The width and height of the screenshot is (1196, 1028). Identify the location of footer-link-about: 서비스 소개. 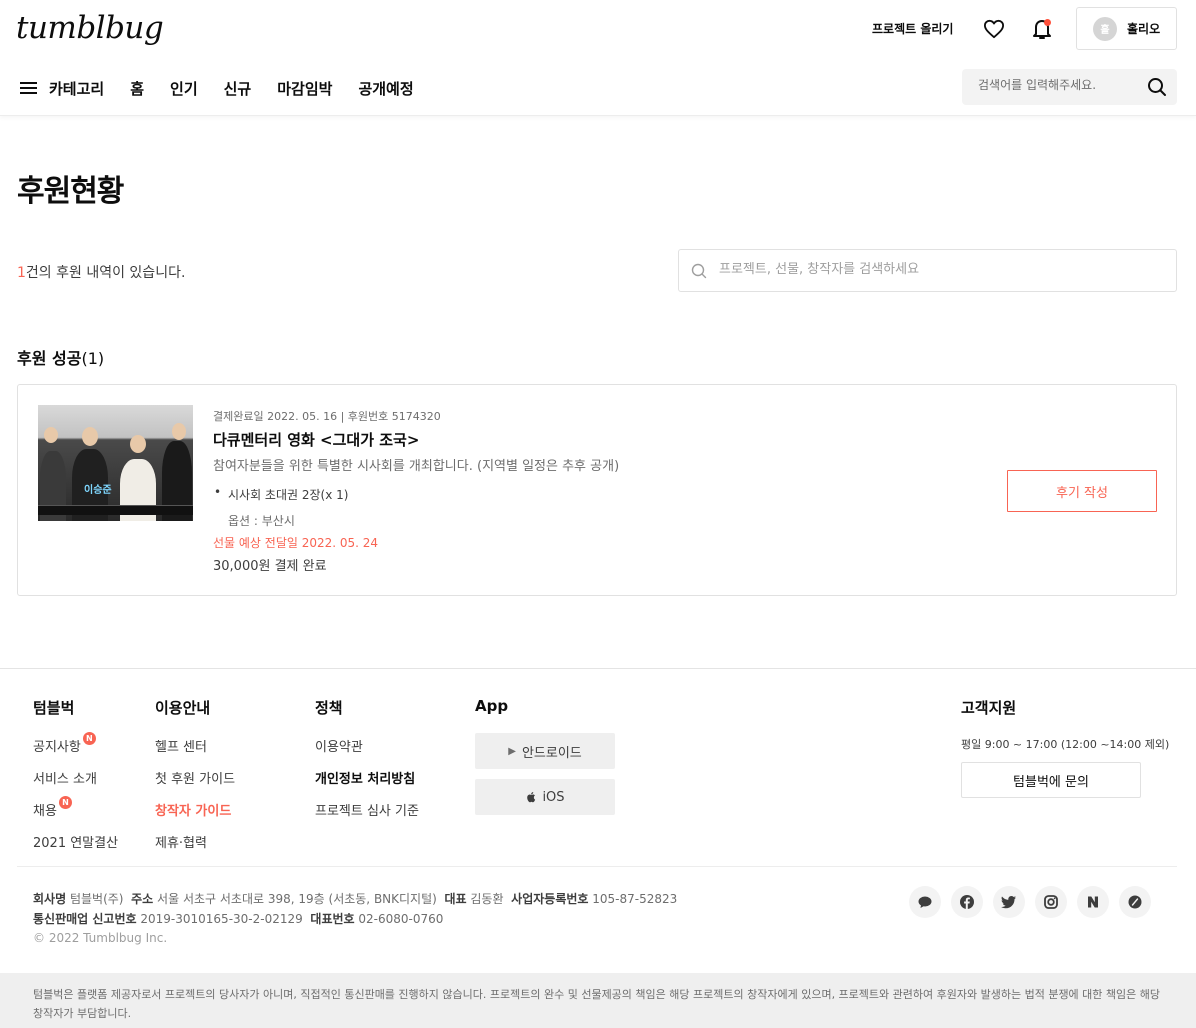
(75, 784).